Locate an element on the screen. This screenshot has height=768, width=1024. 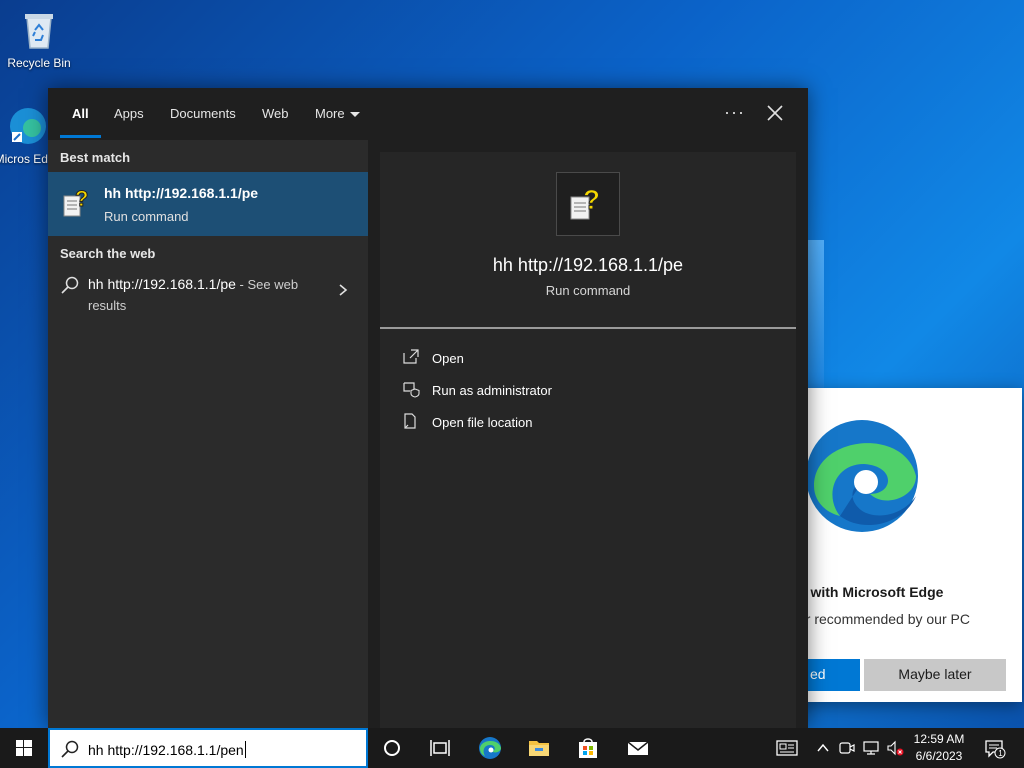
taskbar-mail is located at coordinates (638, 748).